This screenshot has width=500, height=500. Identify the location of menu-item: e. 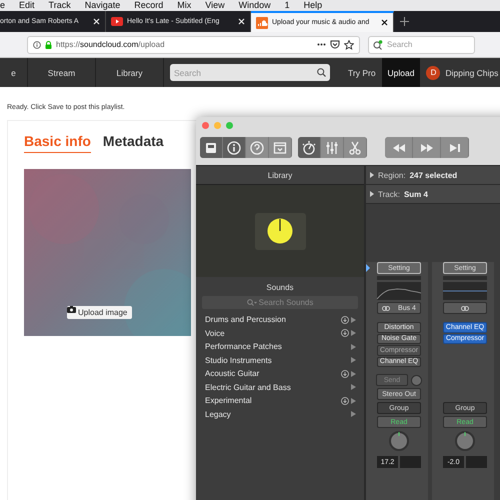
(3, 5).